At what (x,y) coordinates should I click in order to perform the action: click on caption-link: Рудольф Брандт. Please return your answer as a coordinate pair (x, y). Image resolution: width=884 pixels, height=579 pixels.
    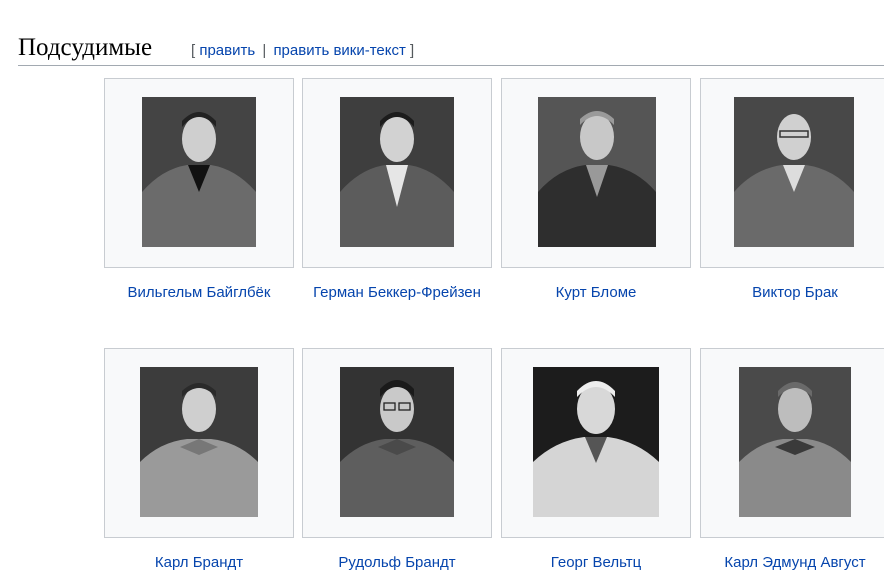
    Looking at the image, I should click on (397, 563).